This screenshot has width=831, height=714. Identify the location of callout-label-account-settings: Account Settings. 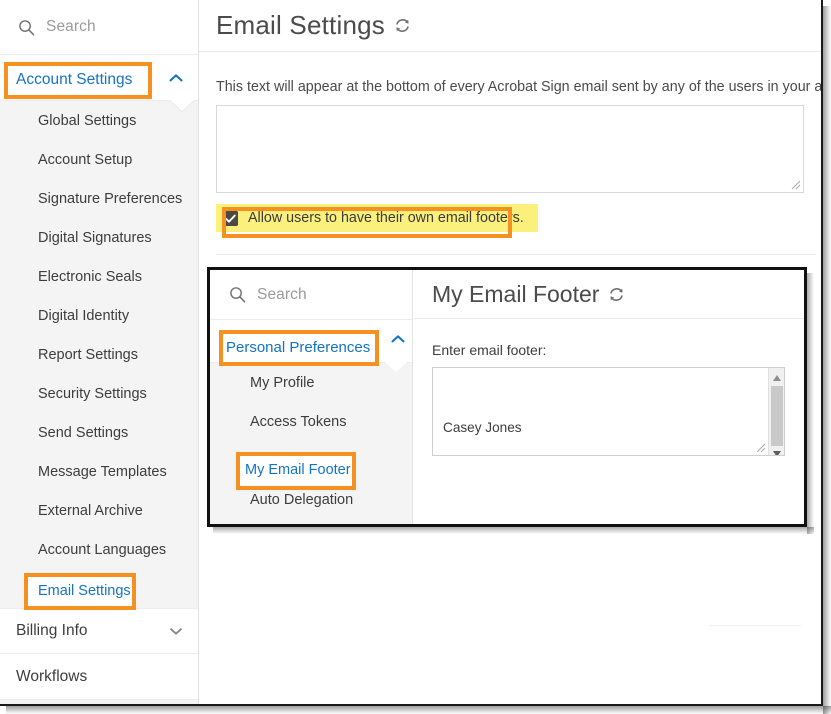
(74, 80).